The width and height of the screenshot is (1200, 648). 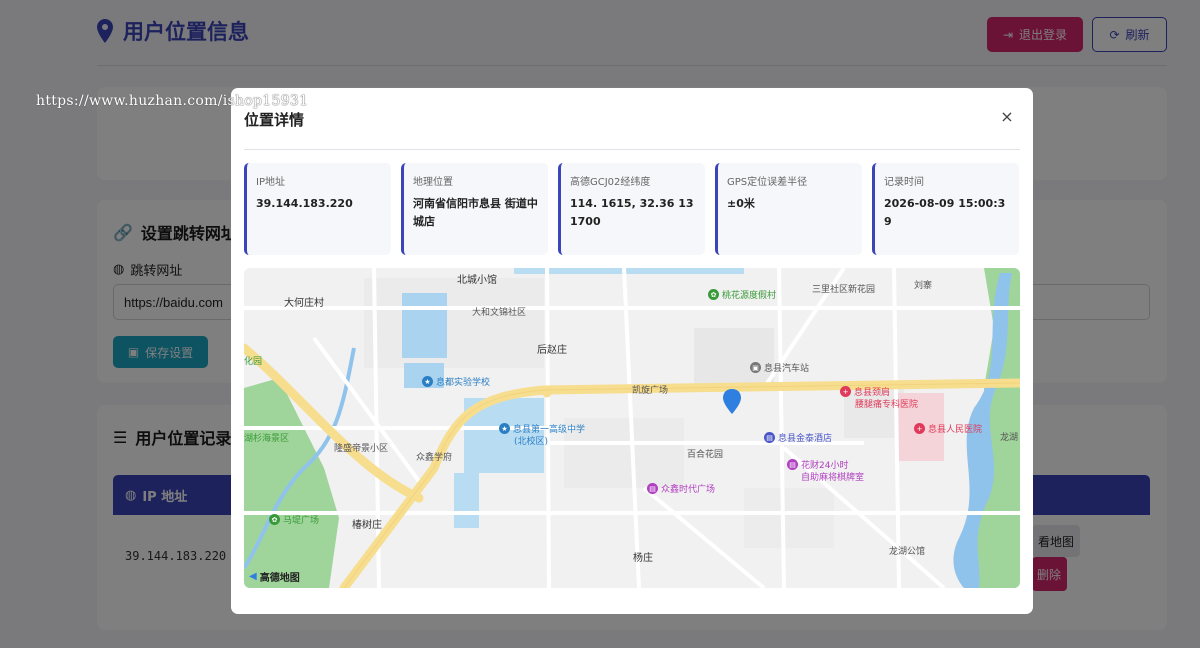 I want to click on map-provider-text: 高德地图, so click(x=279, y=578).